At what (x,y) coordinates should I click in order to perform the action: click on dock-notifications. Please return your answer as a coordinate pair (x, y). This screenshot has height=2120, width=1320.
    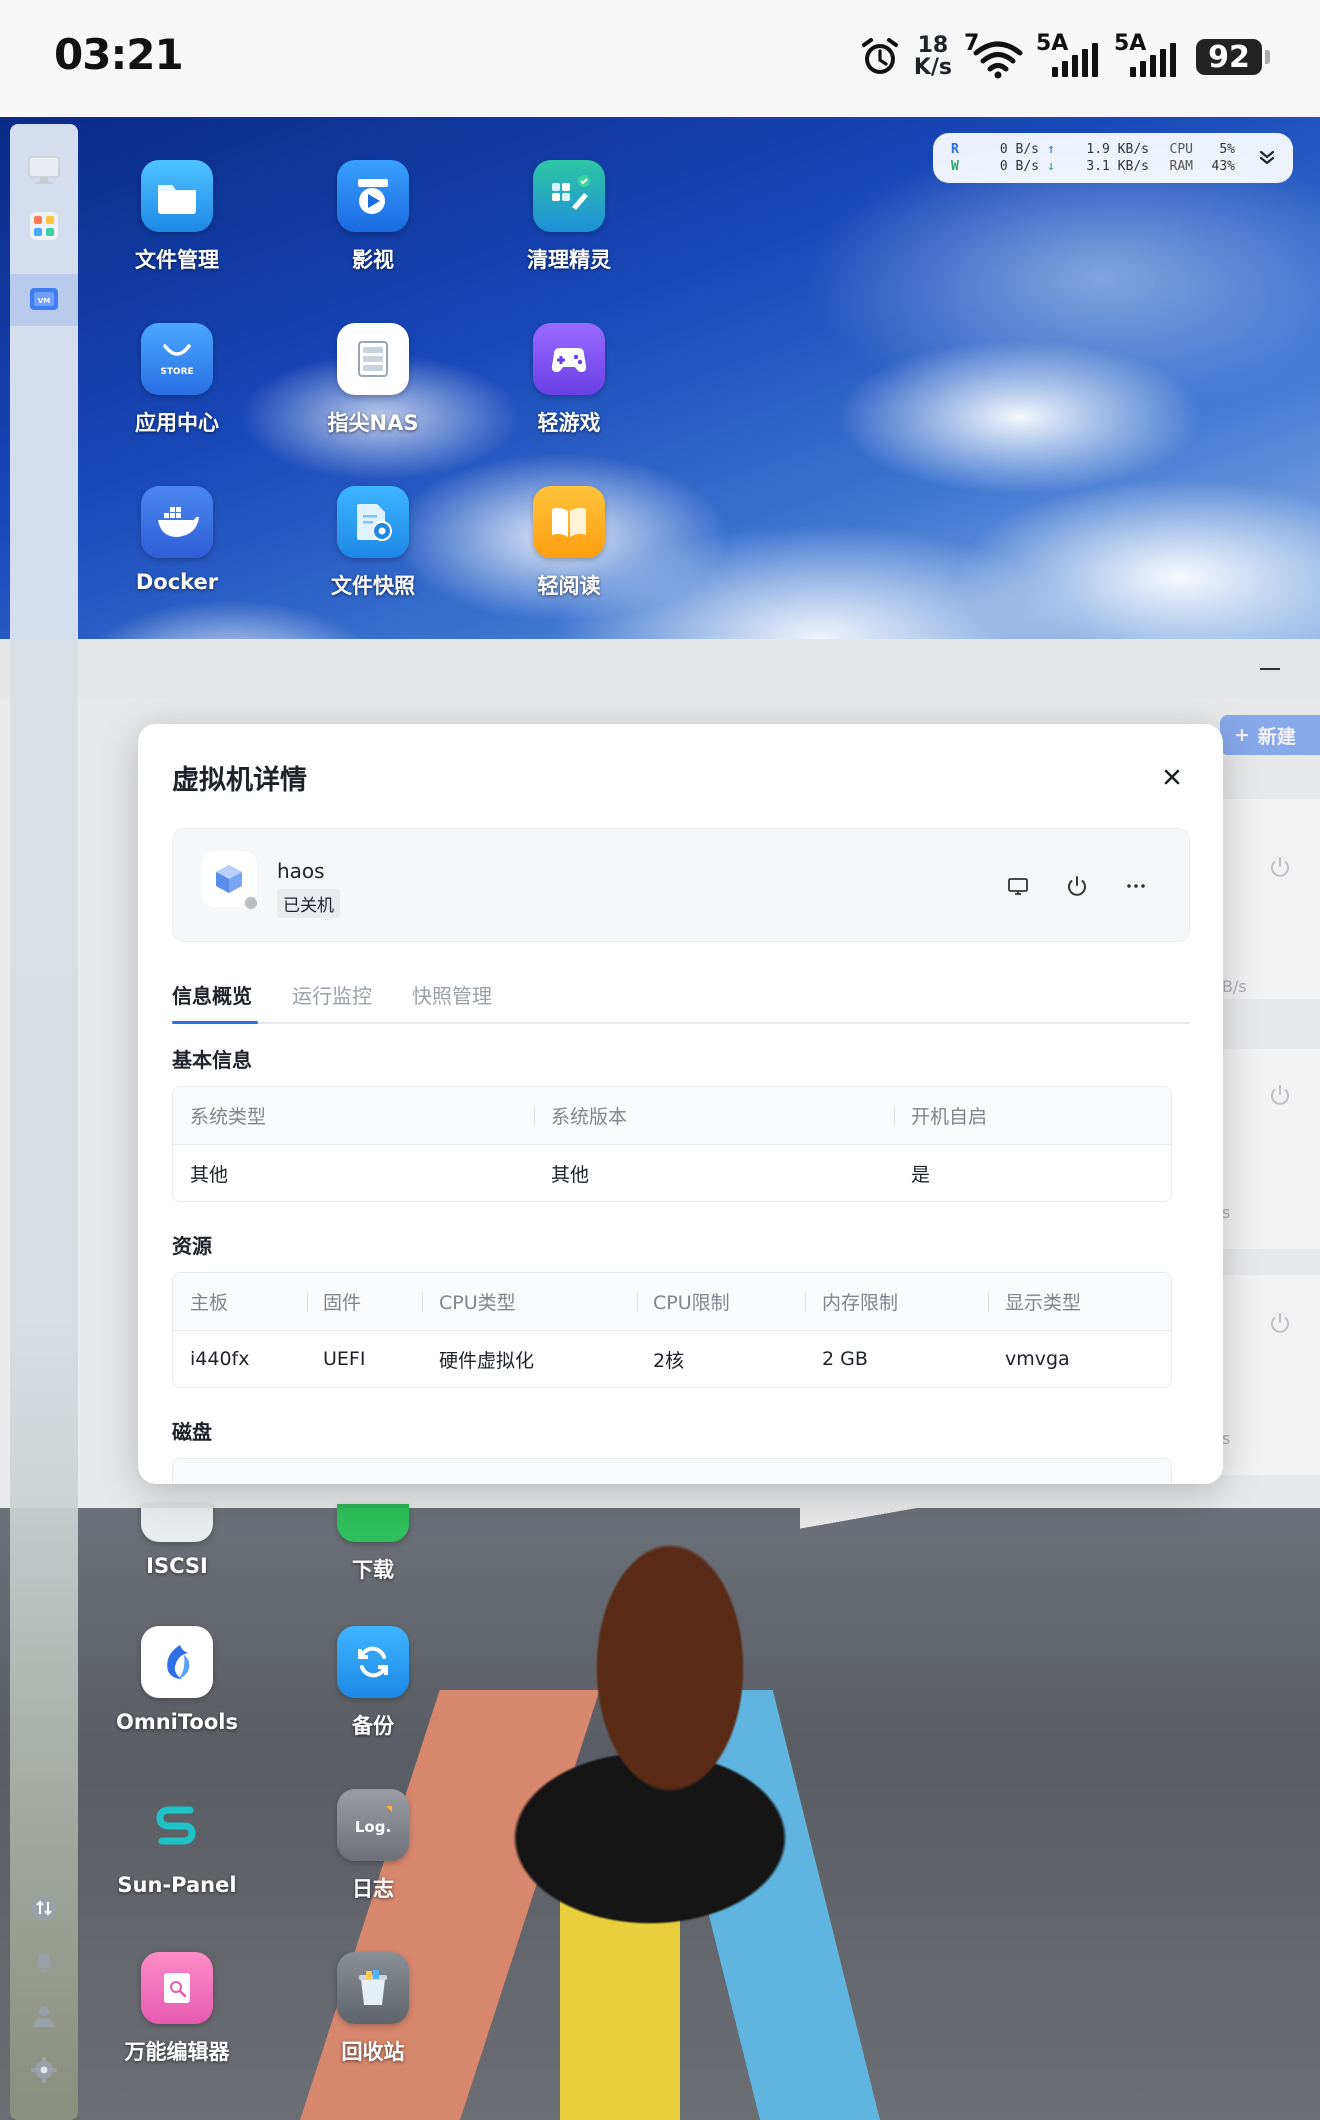
    Looking at the image, I should click on (44, 1962).